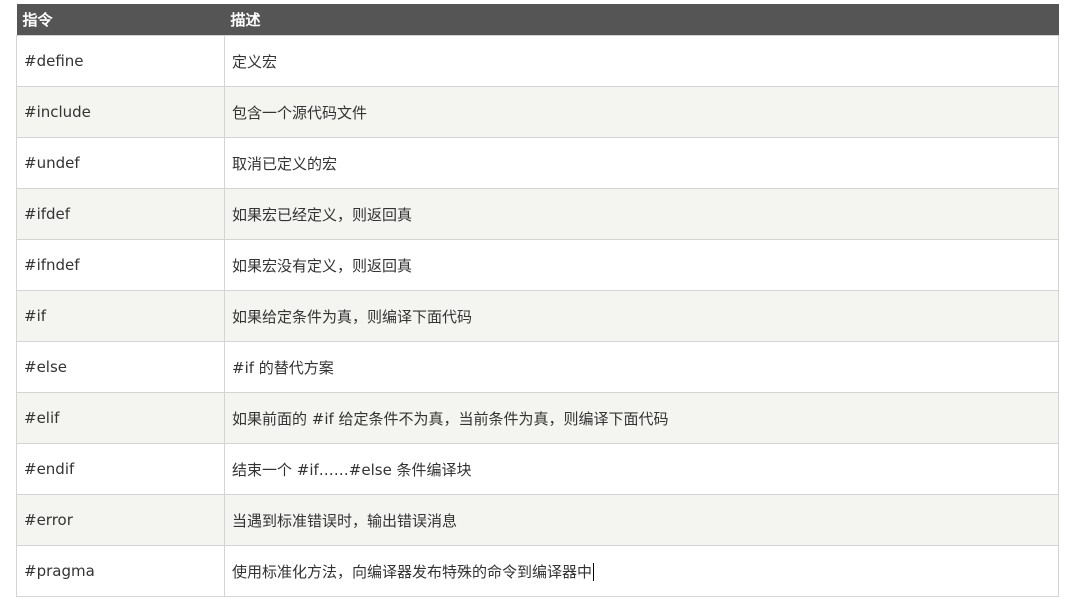  What do you see at coordinates (594, 572) in the screenshot?
I see `text-cursor` at bounding box center [594, 572].